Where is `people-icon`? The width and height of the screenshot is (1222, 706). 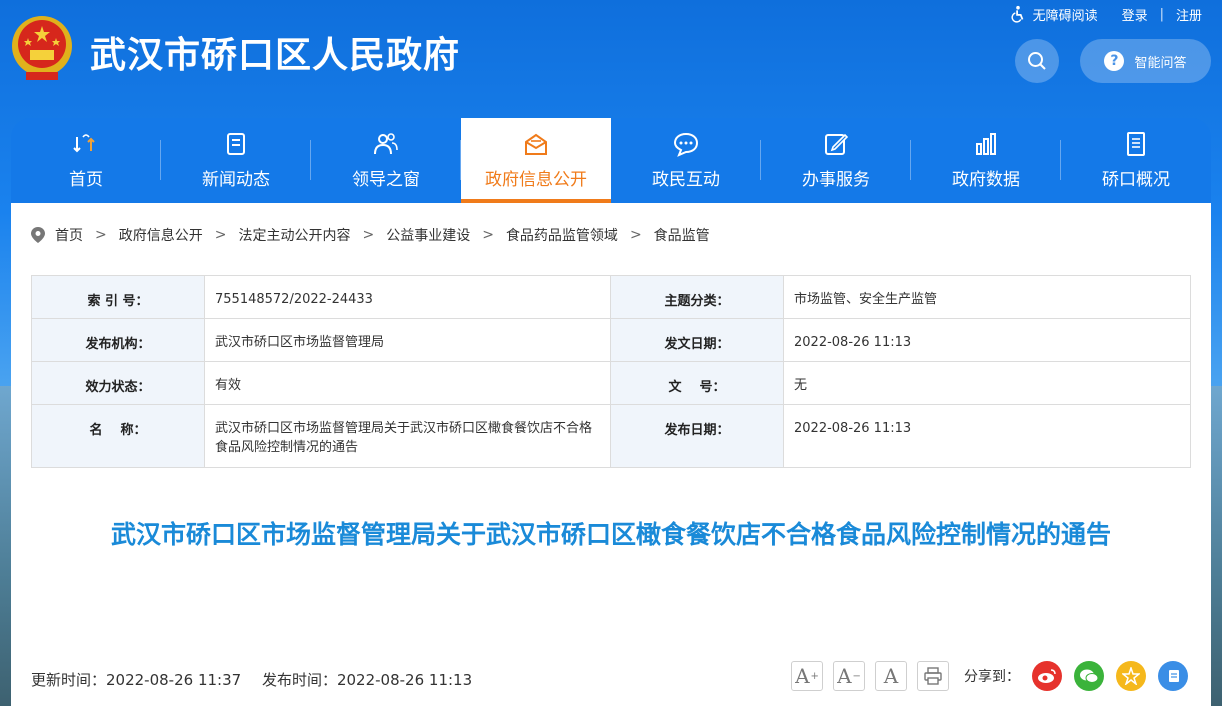 people-icon is located at coordinates (386, 144).